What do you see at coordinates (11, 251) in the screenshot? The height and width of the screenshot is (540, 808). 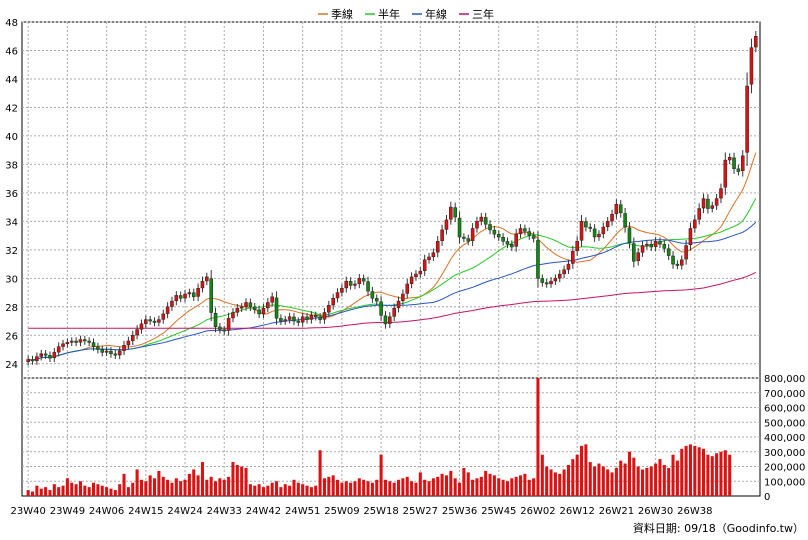 I see `price-tick-4: 32` at bounding box center [11, 251].